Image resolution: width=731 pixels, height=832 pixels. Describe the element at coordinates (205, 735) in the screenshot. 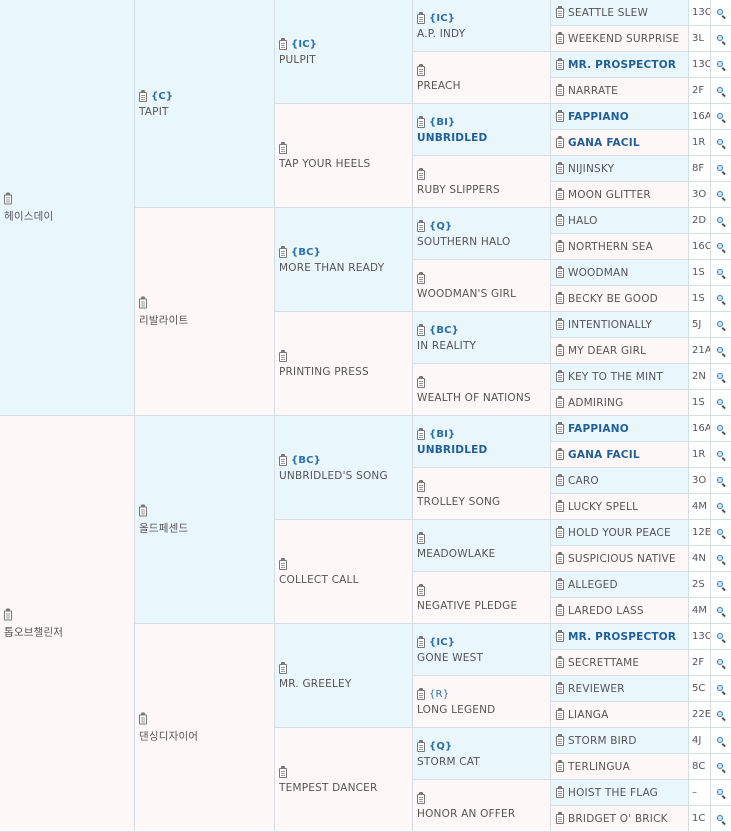

I see `horse-name: 댄싱디자이어` at that location.